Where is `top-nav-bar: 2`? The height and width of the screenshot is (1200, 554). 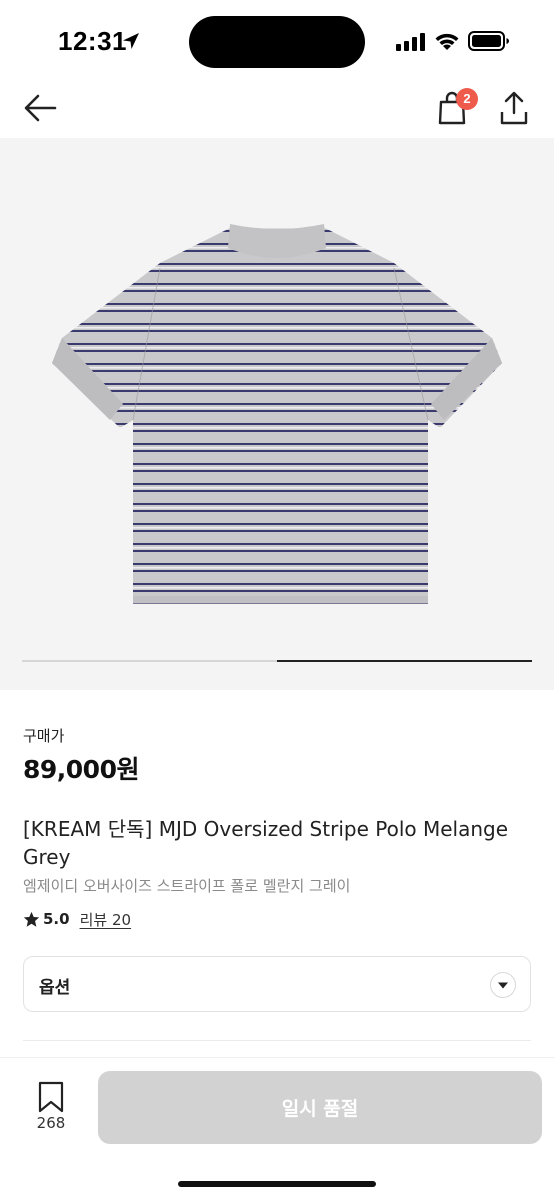
top-nav-bar: 2 is located at coordinates (277, 109).